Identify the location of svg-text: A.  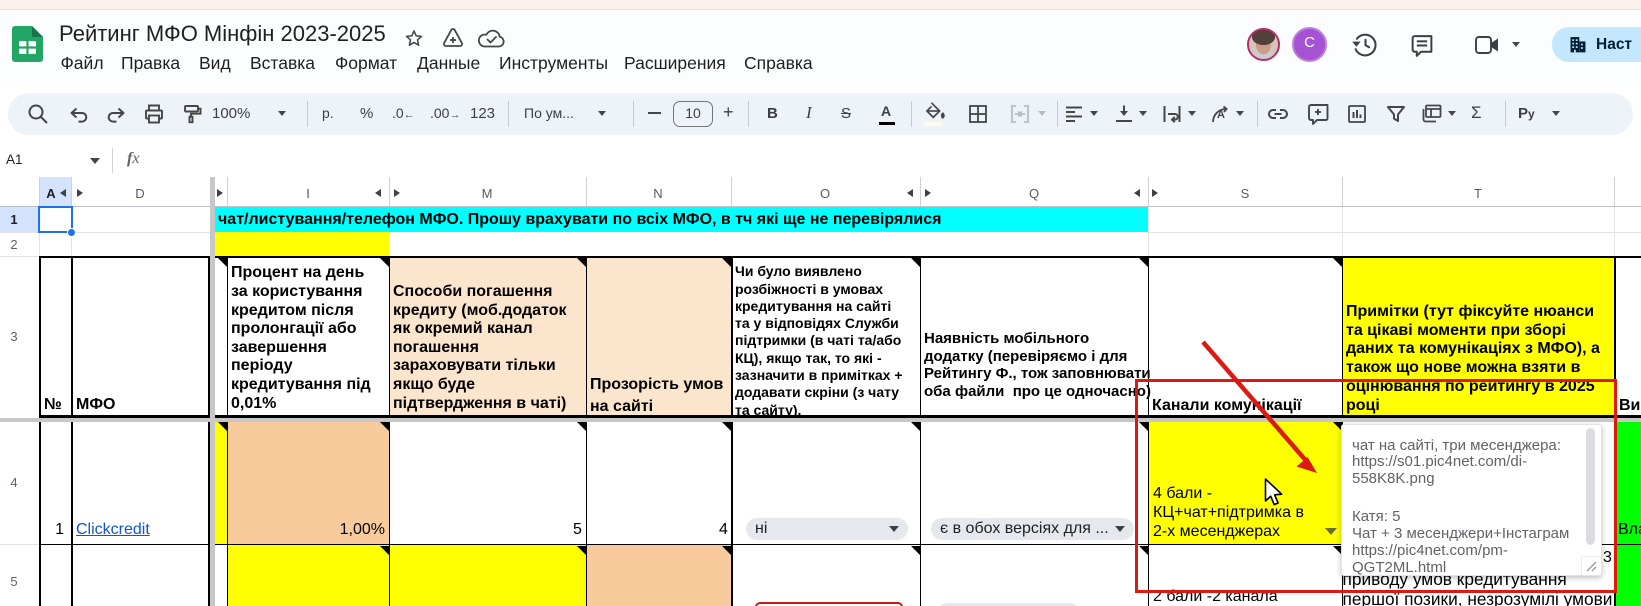
(1221, 115).